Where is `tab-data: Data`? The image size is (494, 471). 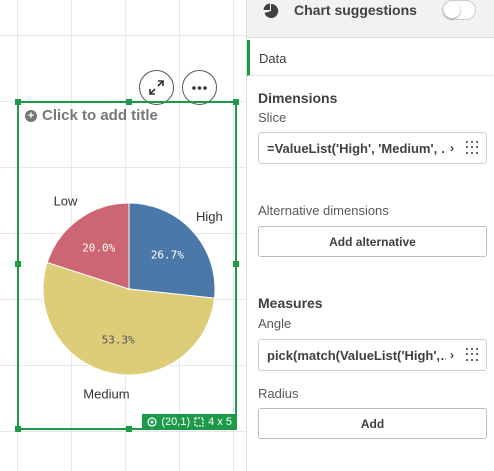 tab-data: Data is located at coordinates (370, 58).